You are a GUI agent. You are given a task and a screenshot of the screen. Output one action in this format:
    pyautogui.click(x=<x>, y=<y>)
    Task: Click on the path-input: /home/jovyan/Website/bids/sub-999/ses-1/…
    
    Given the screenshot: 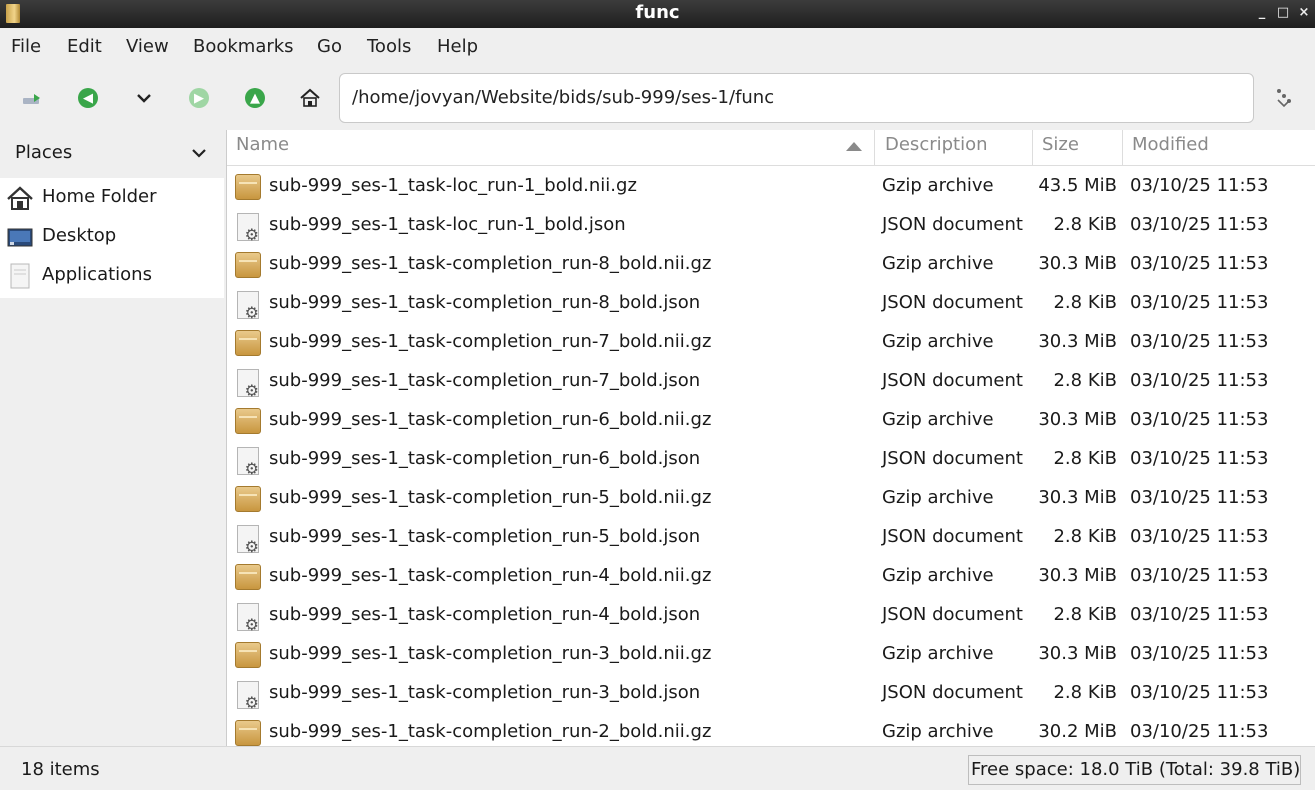 What is the action you would take?
    pyautogui.click(x=796, y=98)
    